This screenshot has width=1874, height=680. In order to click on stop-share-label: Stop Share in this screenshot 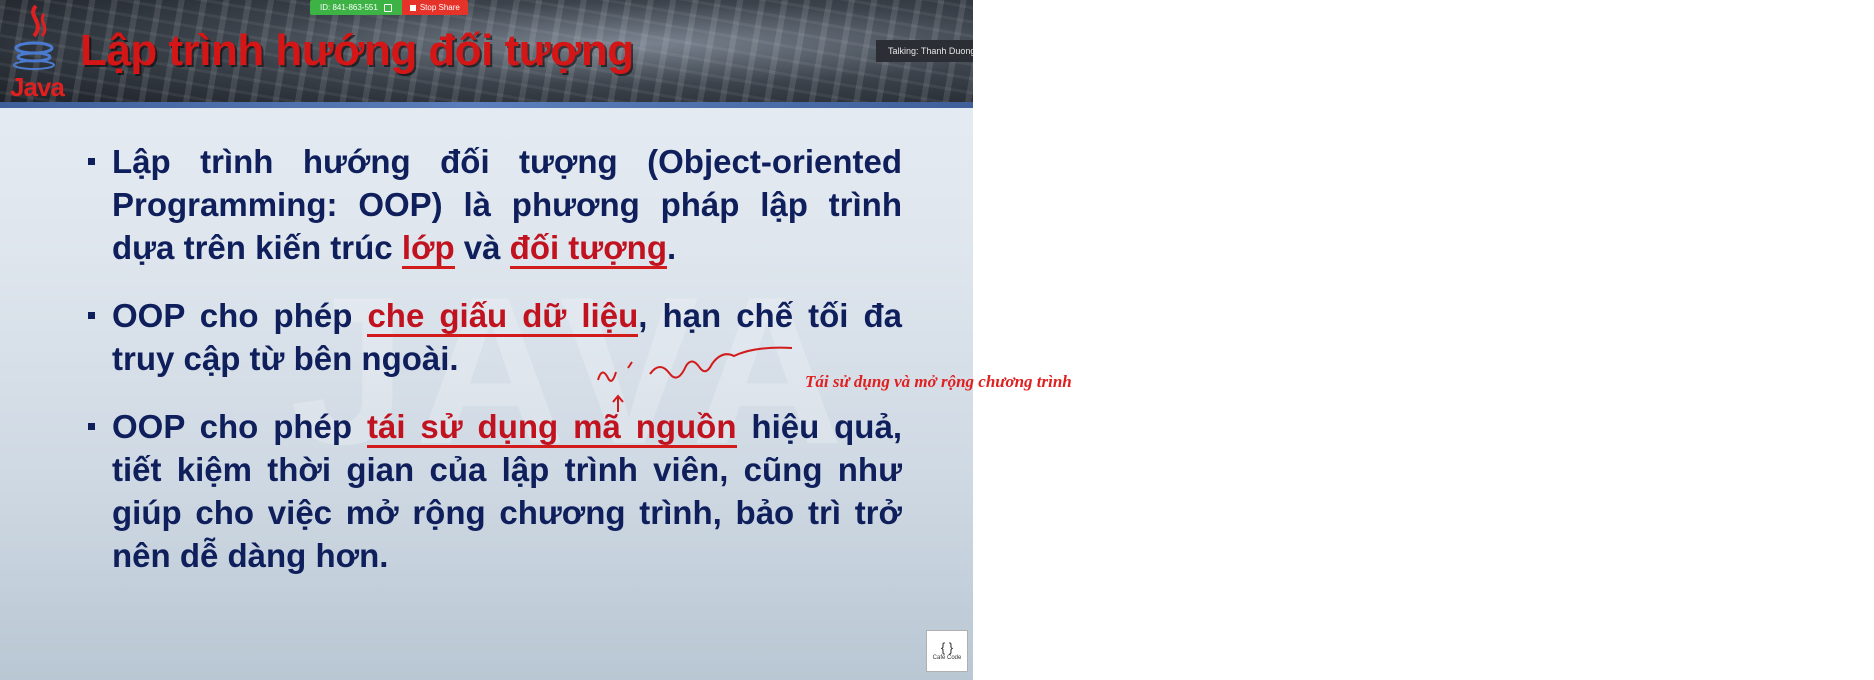, I will do `click(439, 7)`.